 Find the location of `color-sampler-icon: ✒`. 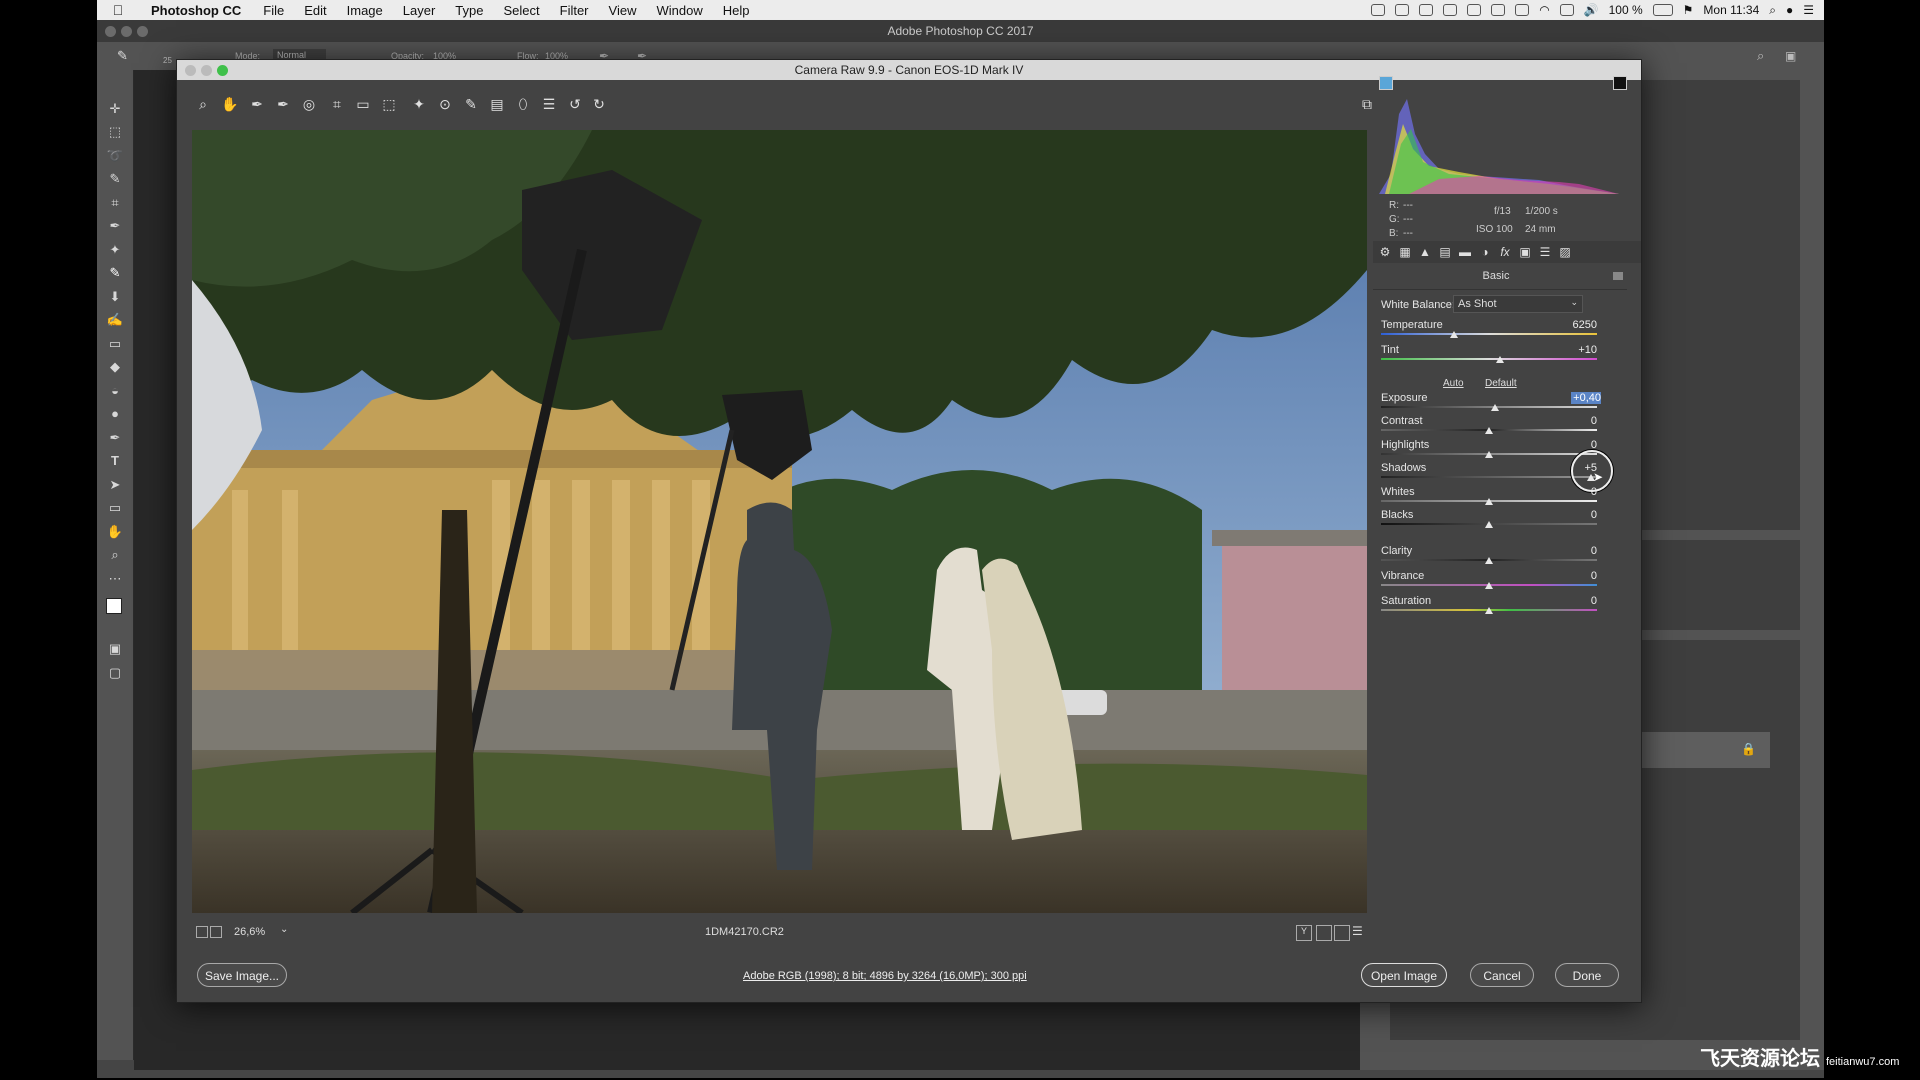

color-sampler-icon: ✒ is located at coordinates (283, 104).